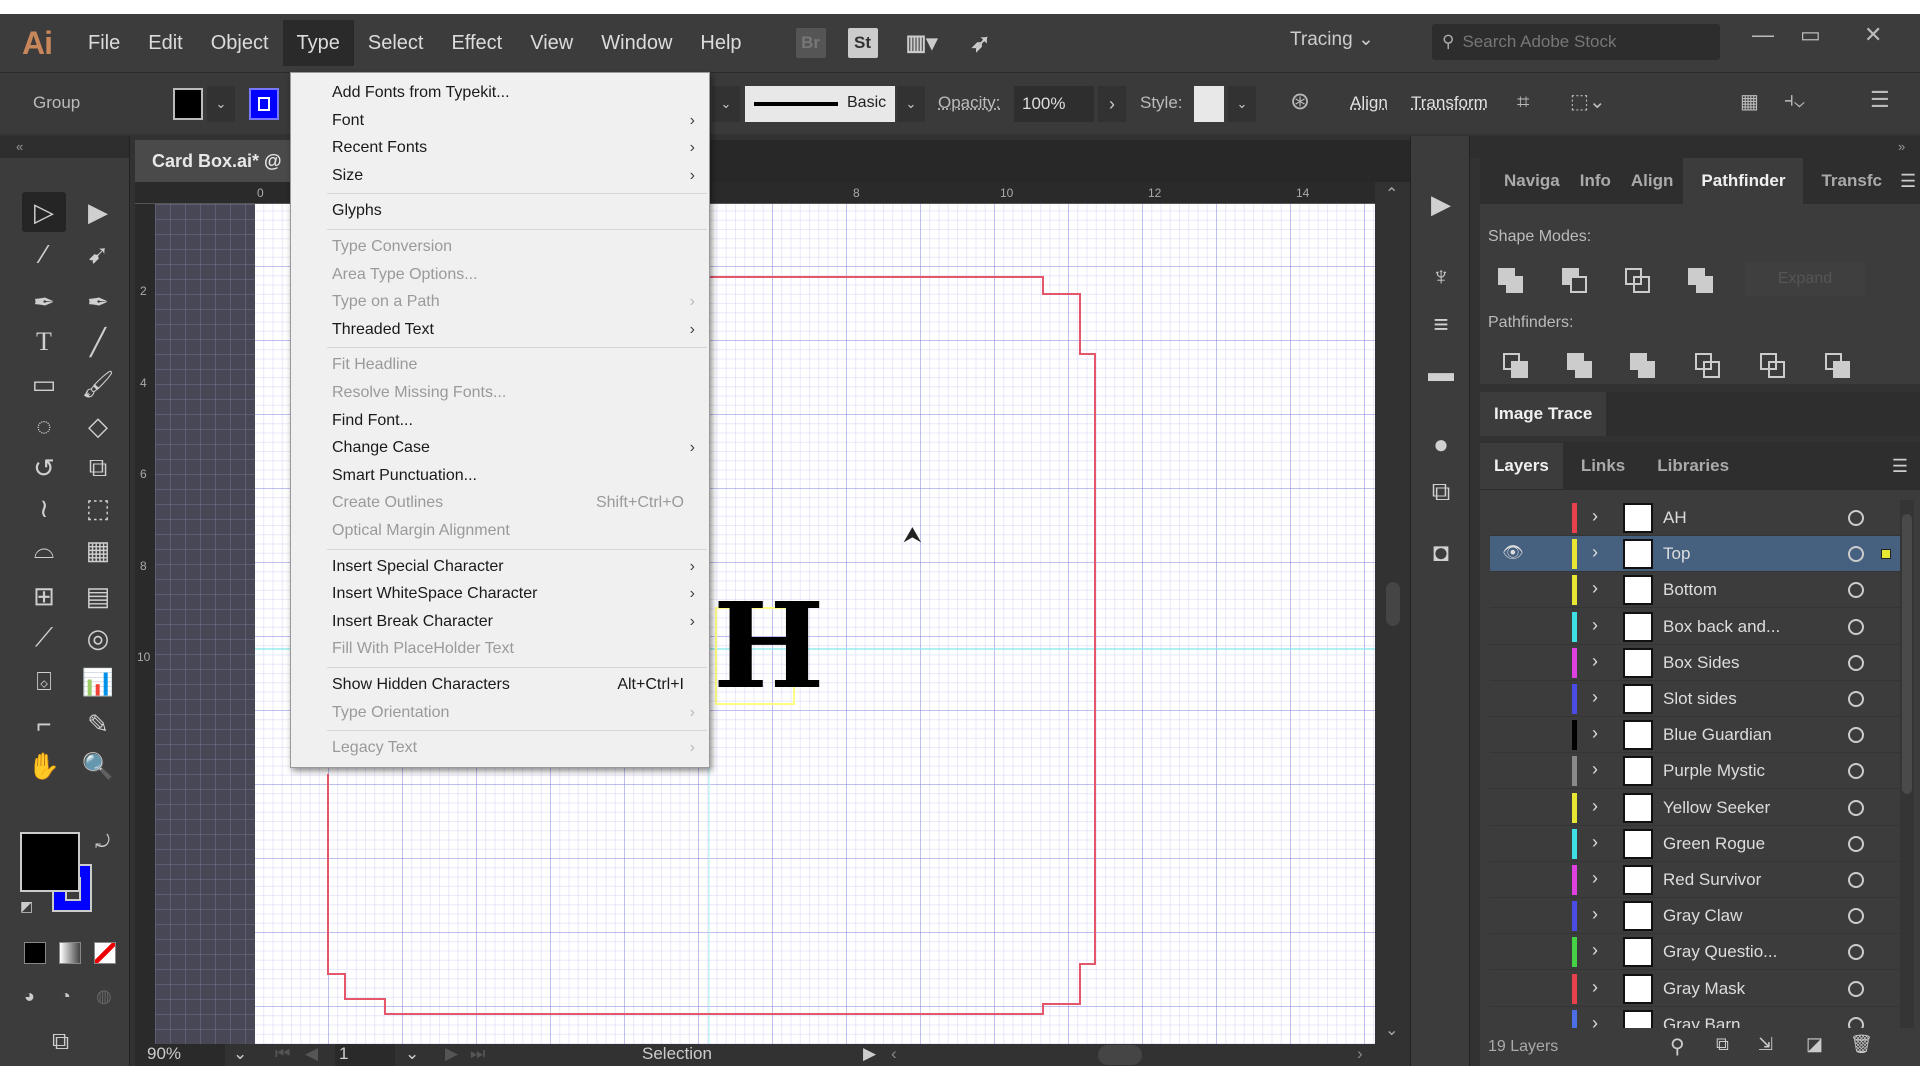 This screenshot has width=1920, height=1080. What do you see at coordinates (98, 766) in the screenshot?
I see `zoom-tool-icon: 🔍` at bounding box center [98, 766].